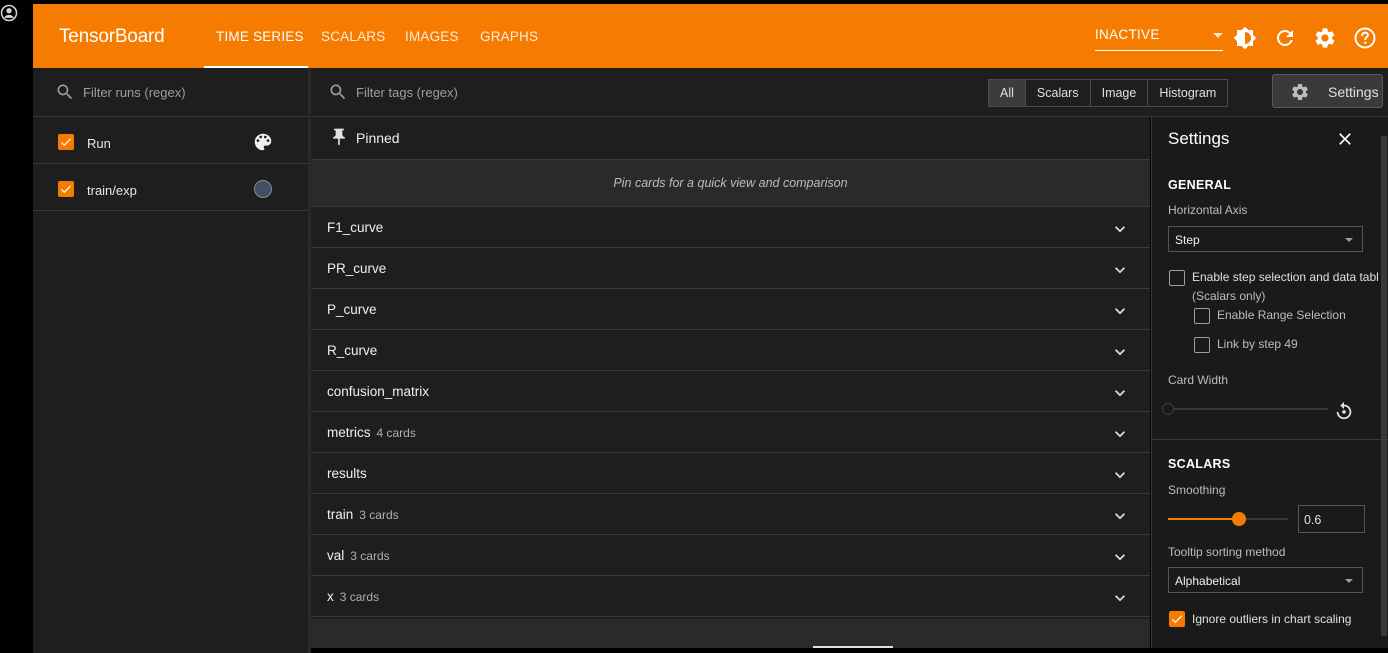 The image size is (1388, 653). I want to click on horizontal-axis-label: Horizontal Axis, so click(1208, 210).